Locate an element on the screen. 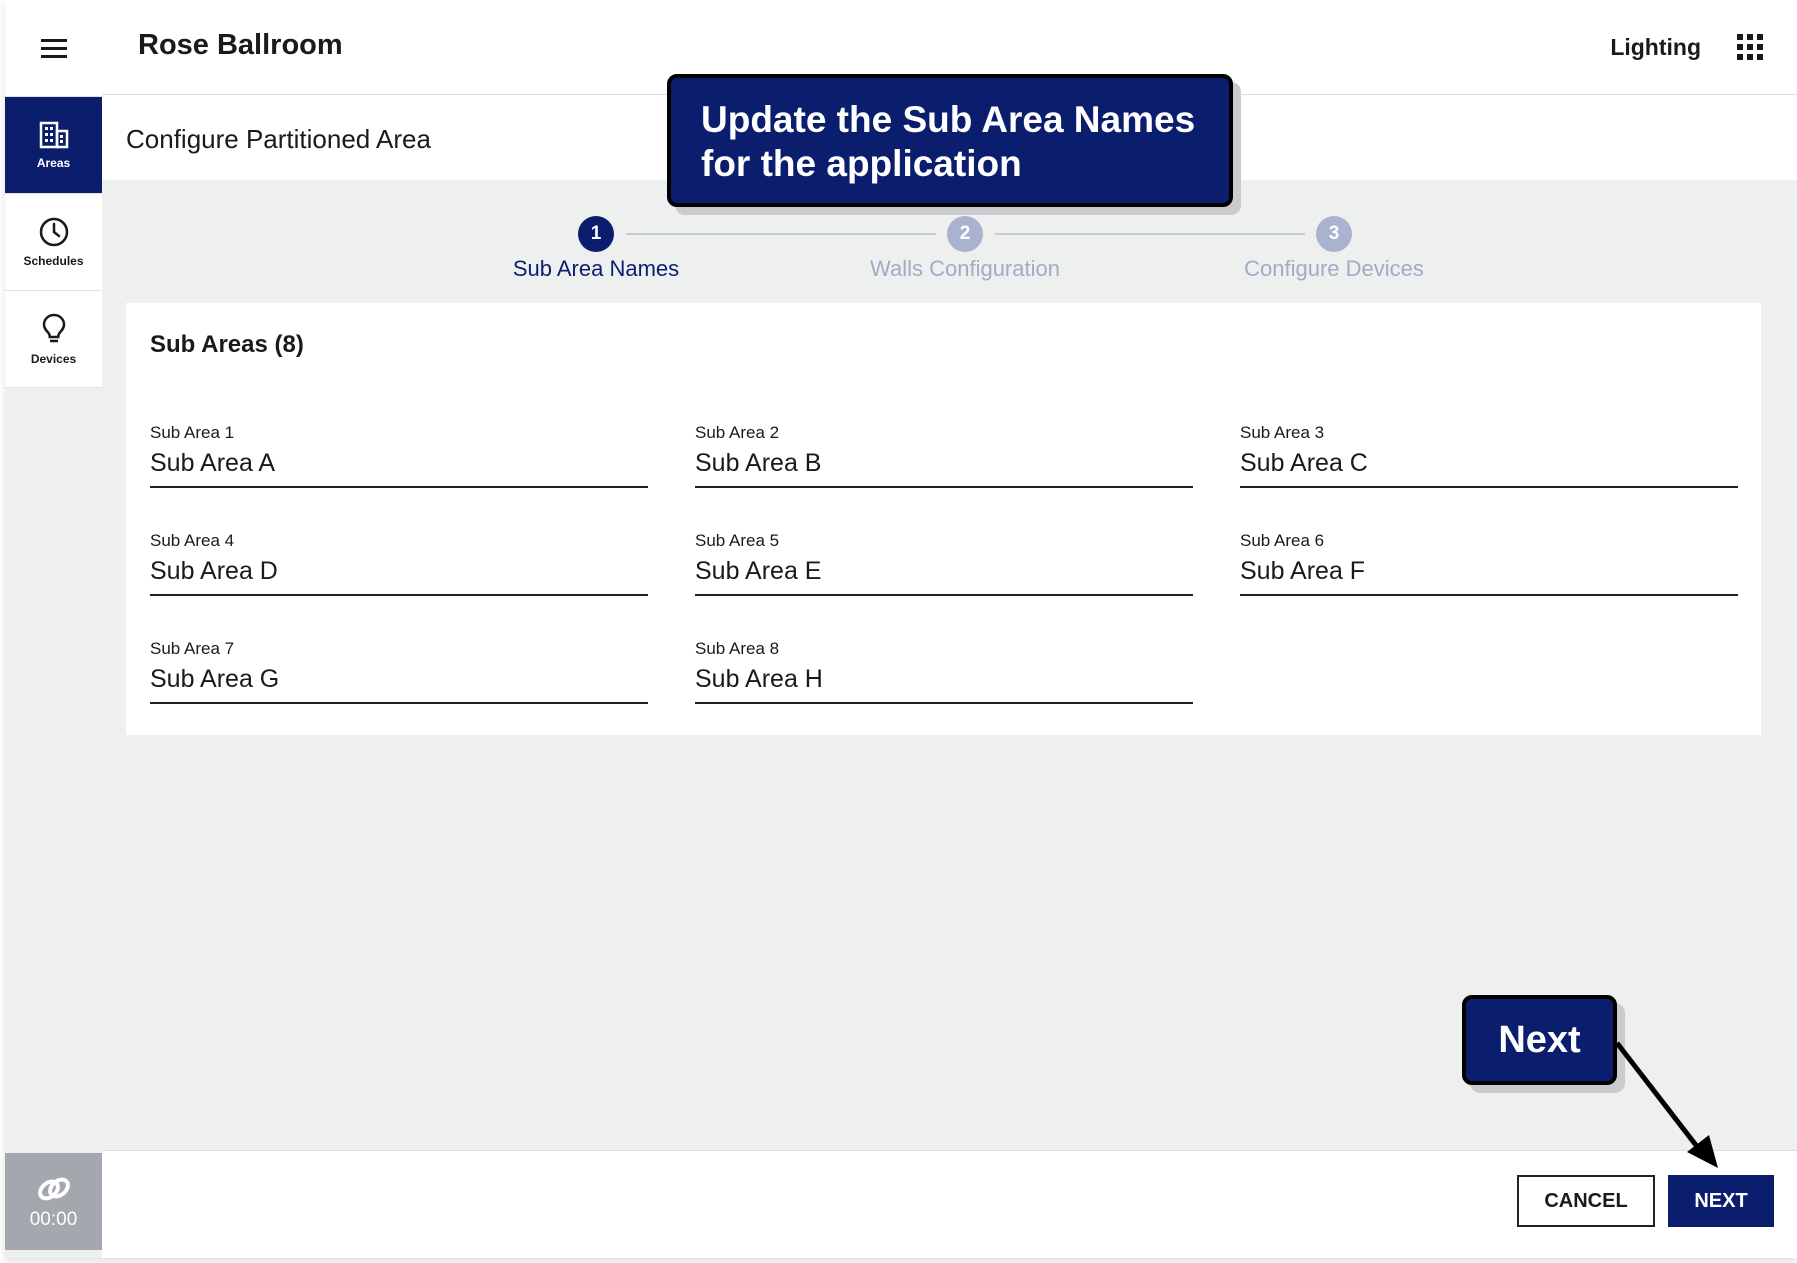 Image resolution: width=1797 pixels, height=1263 pixels. footer-bar: CANCEL NEXT is located at coordinates (949, 1204).